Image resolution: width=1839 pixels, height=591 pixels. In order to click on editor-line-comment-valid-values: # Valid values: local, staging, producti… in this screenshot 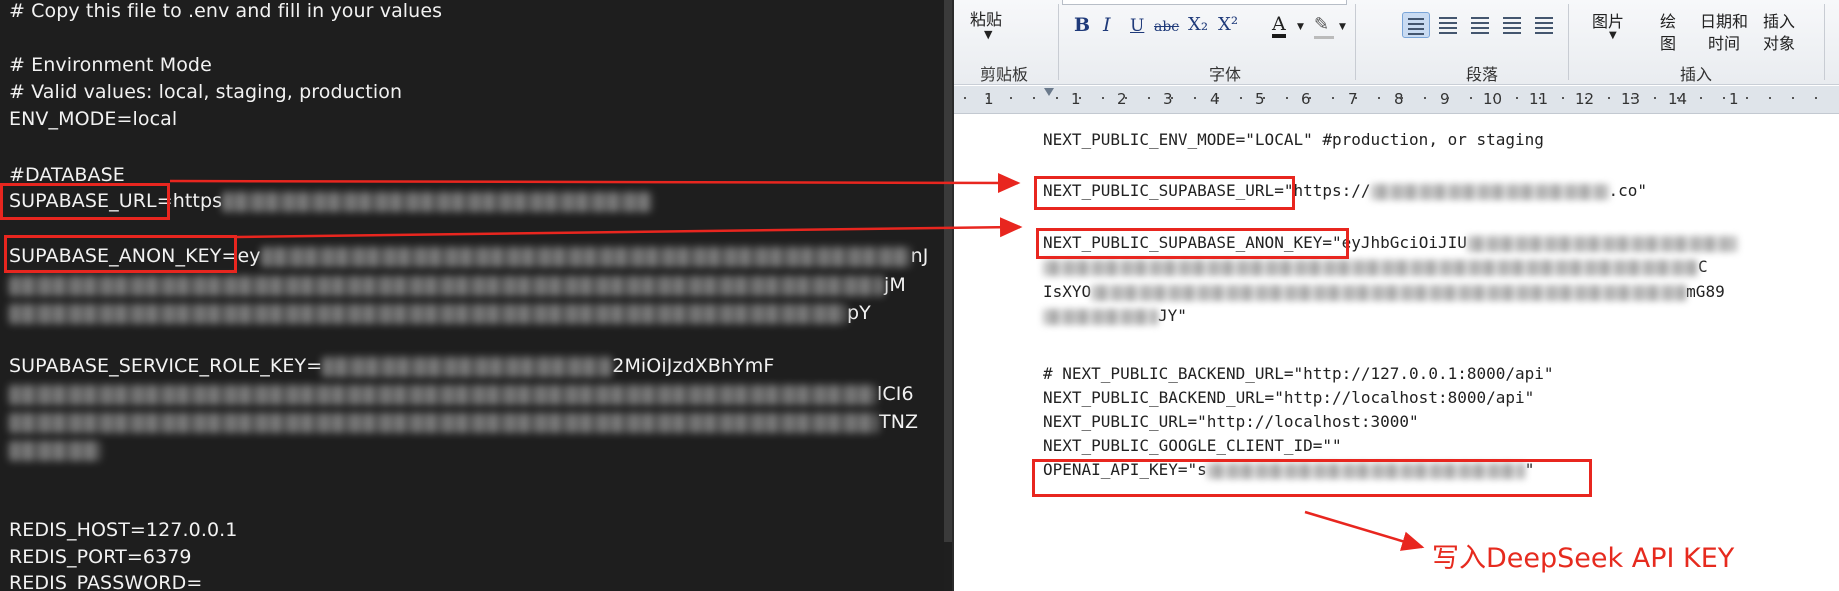, I will do `click(206, 92)`.